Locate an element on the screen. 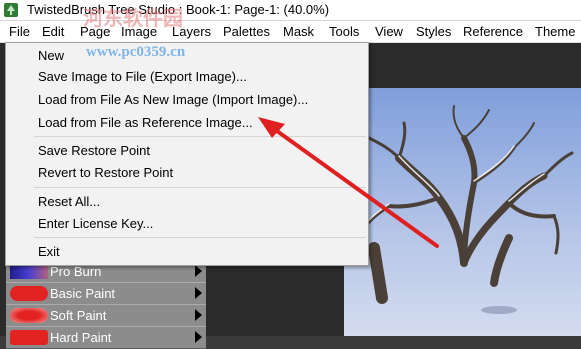 The width and height of the screenshot is (581, 349). menu-view: View is located at coordinates (389, 31).